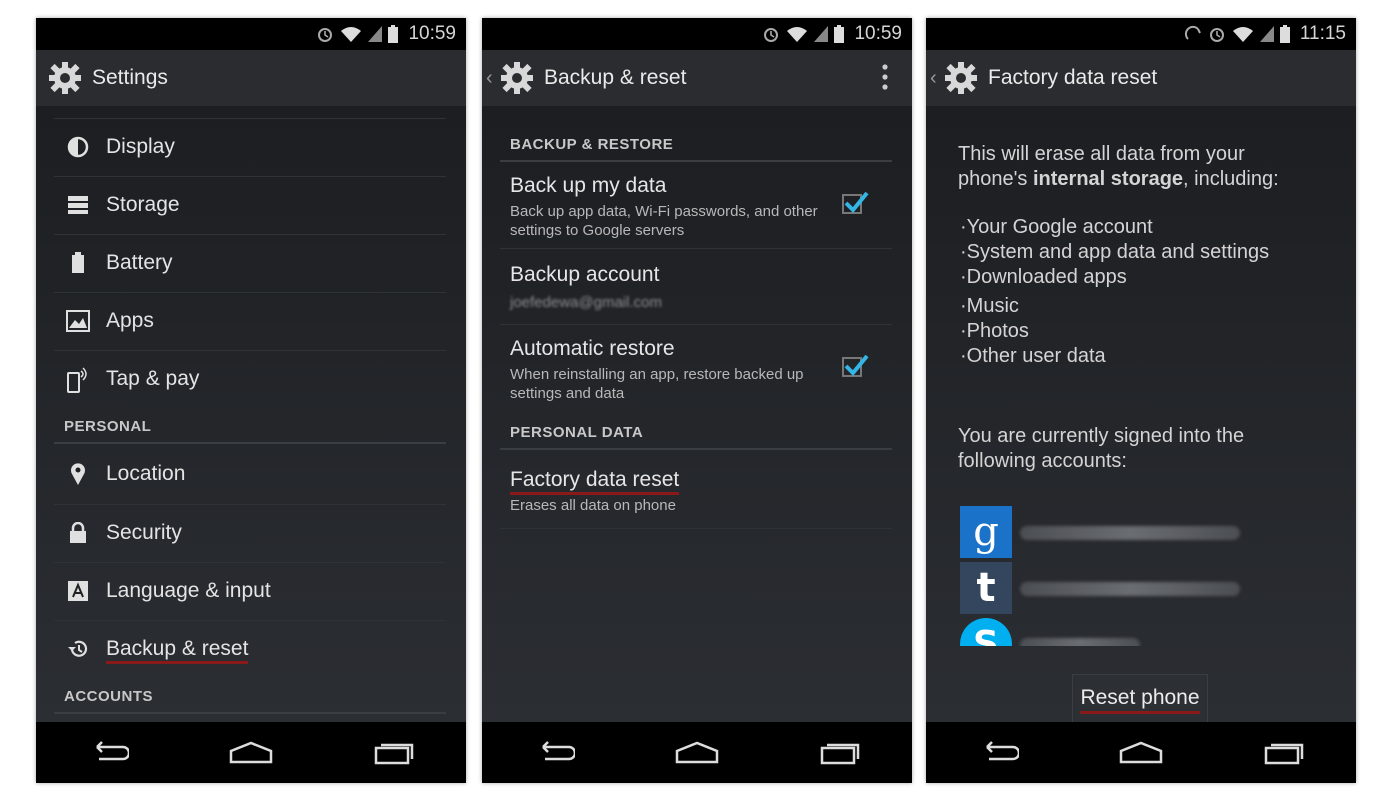 Image resolution: width=1391 pixels, height=800 pixels. Describe the element at coordinates (1101, 154) in the screenshot. I see `erase-warning-line: This will erase all data from your` at that location.